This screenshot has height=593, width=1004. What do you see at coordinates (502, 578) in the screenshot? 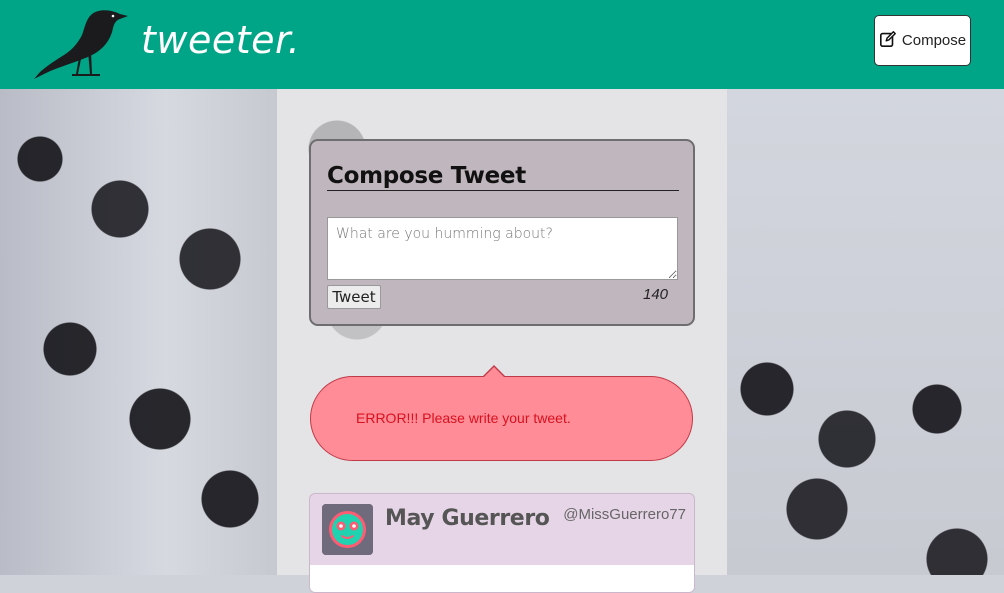
I see `tweet-body` at bounding box center [502, 578].